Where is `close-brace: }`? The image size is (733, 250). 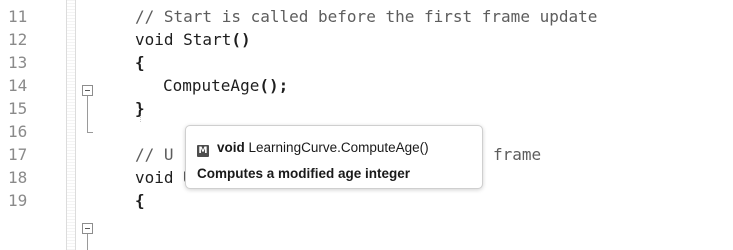 close-brace: } is located at coordinates (140, 108).